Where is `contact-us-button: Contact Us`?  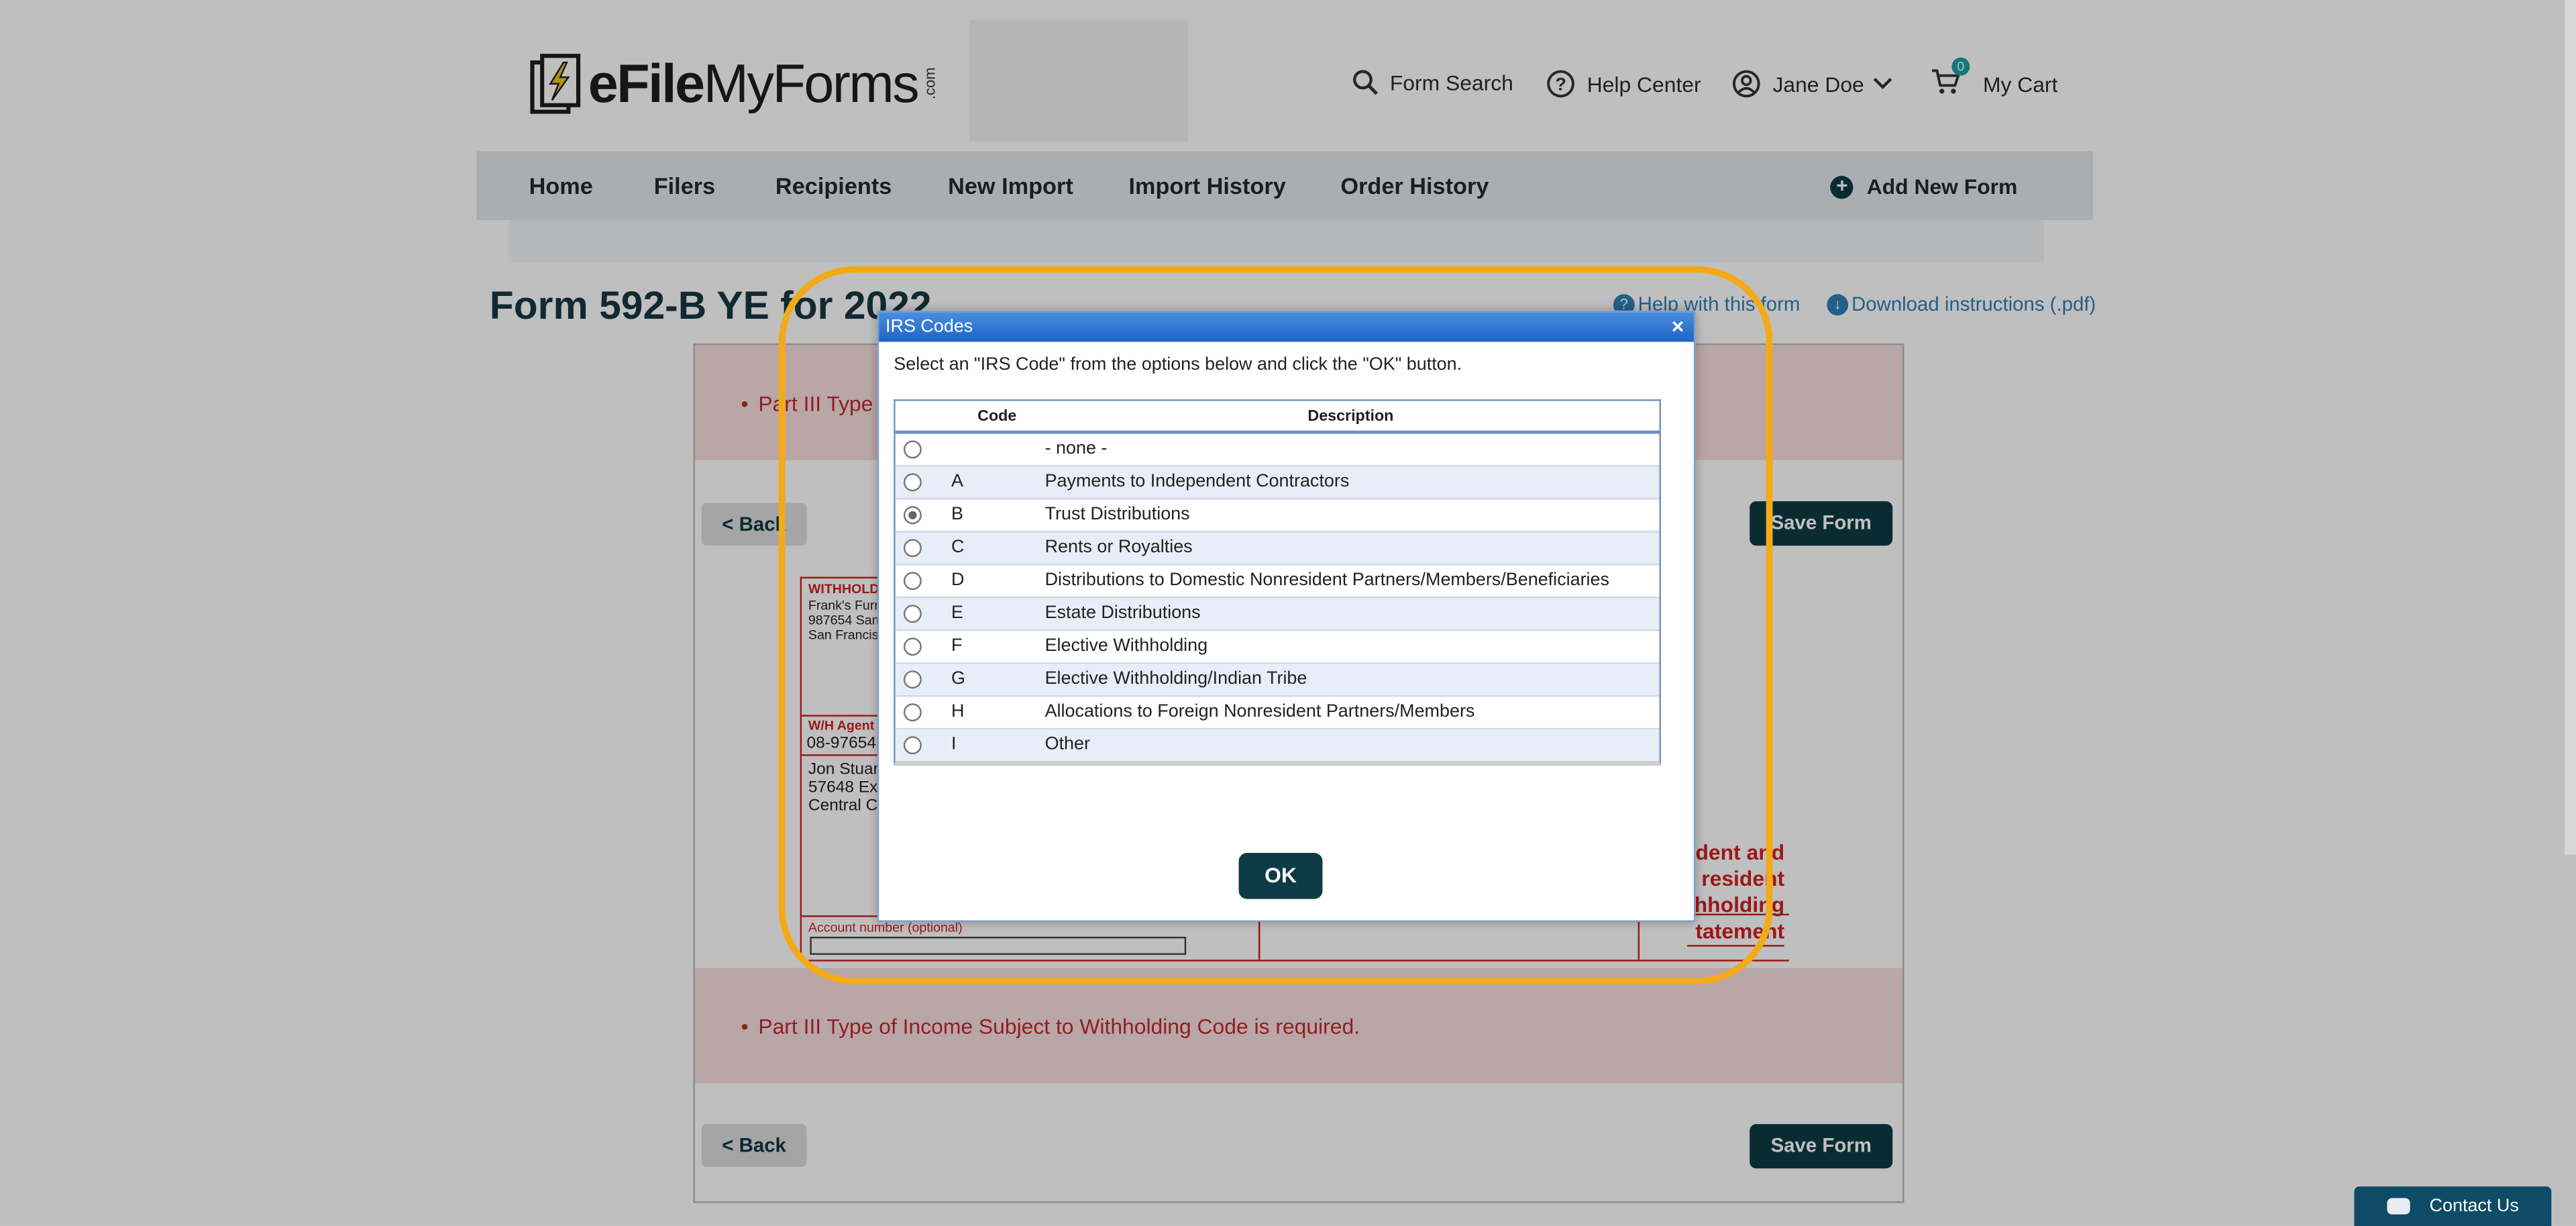
contact-us-button: Contact Us is located at coordinates (2453, 1206).